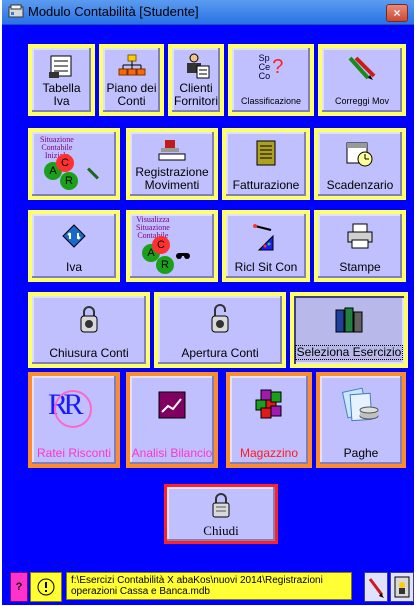 This screenshot has width=420, height=606. I want to click on exit-icon, so click(402, 587).